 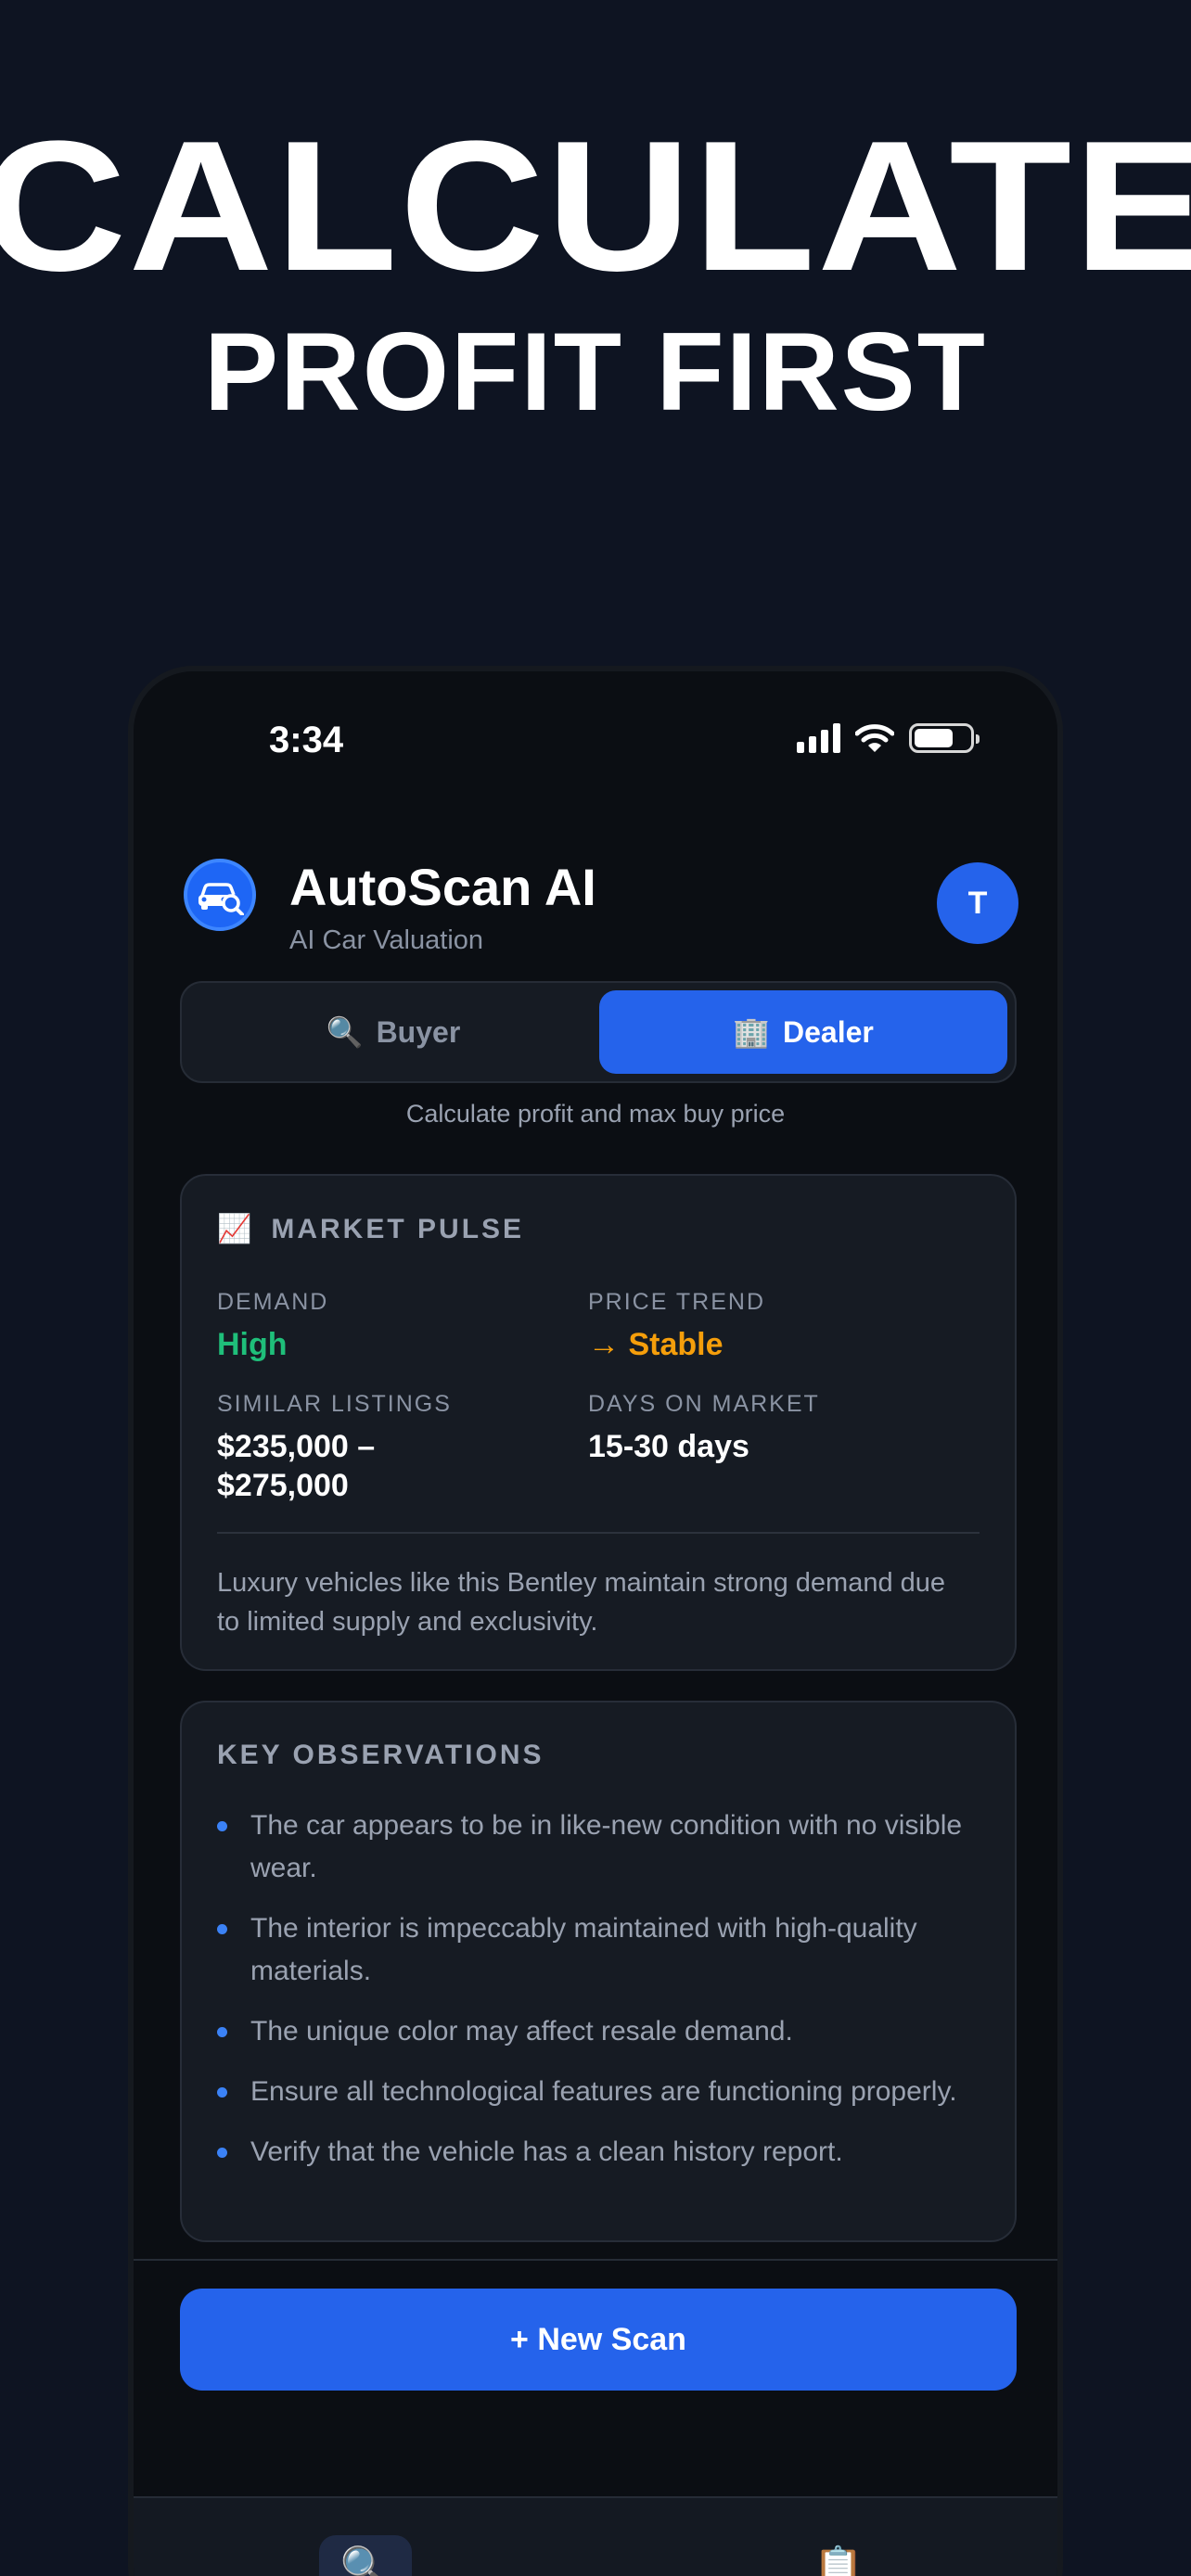 I want to click on battery-icon, so click(x=944, y=738).